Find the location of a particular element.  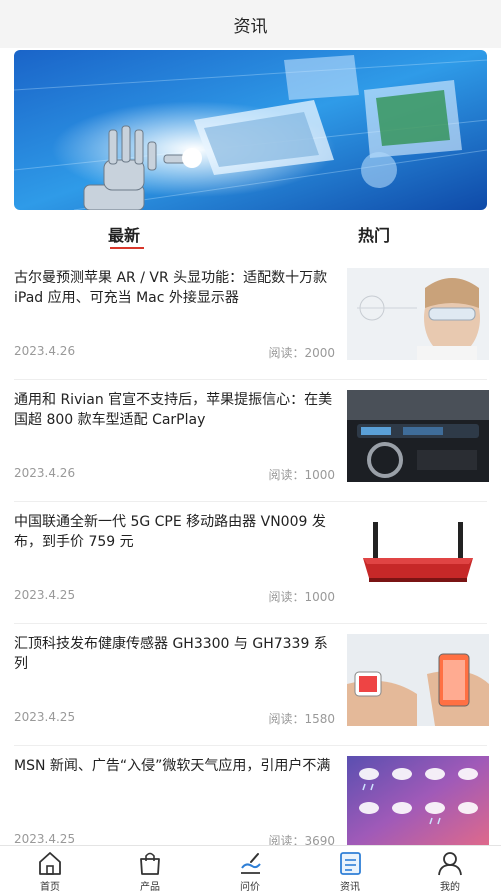

nav-label: 首页 is located at coordinates (50, 887).